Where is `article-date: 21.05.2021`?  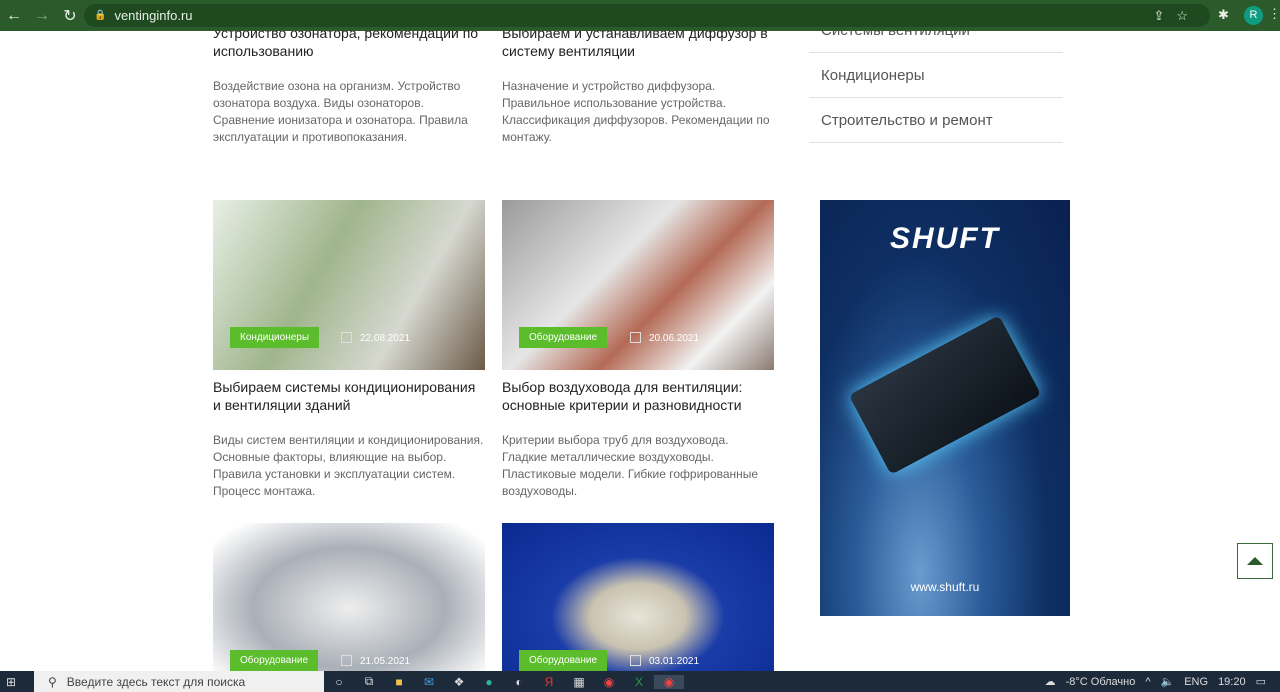
article-date: 21.05.2021 is located at coordinates (385, 661).